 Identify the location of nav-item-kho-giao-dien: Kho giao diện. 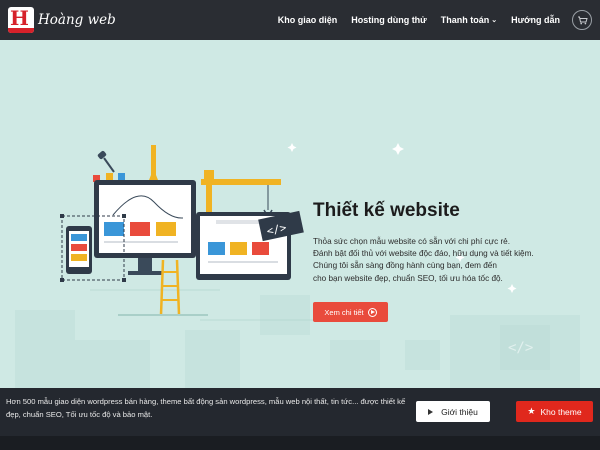
(308, 20).